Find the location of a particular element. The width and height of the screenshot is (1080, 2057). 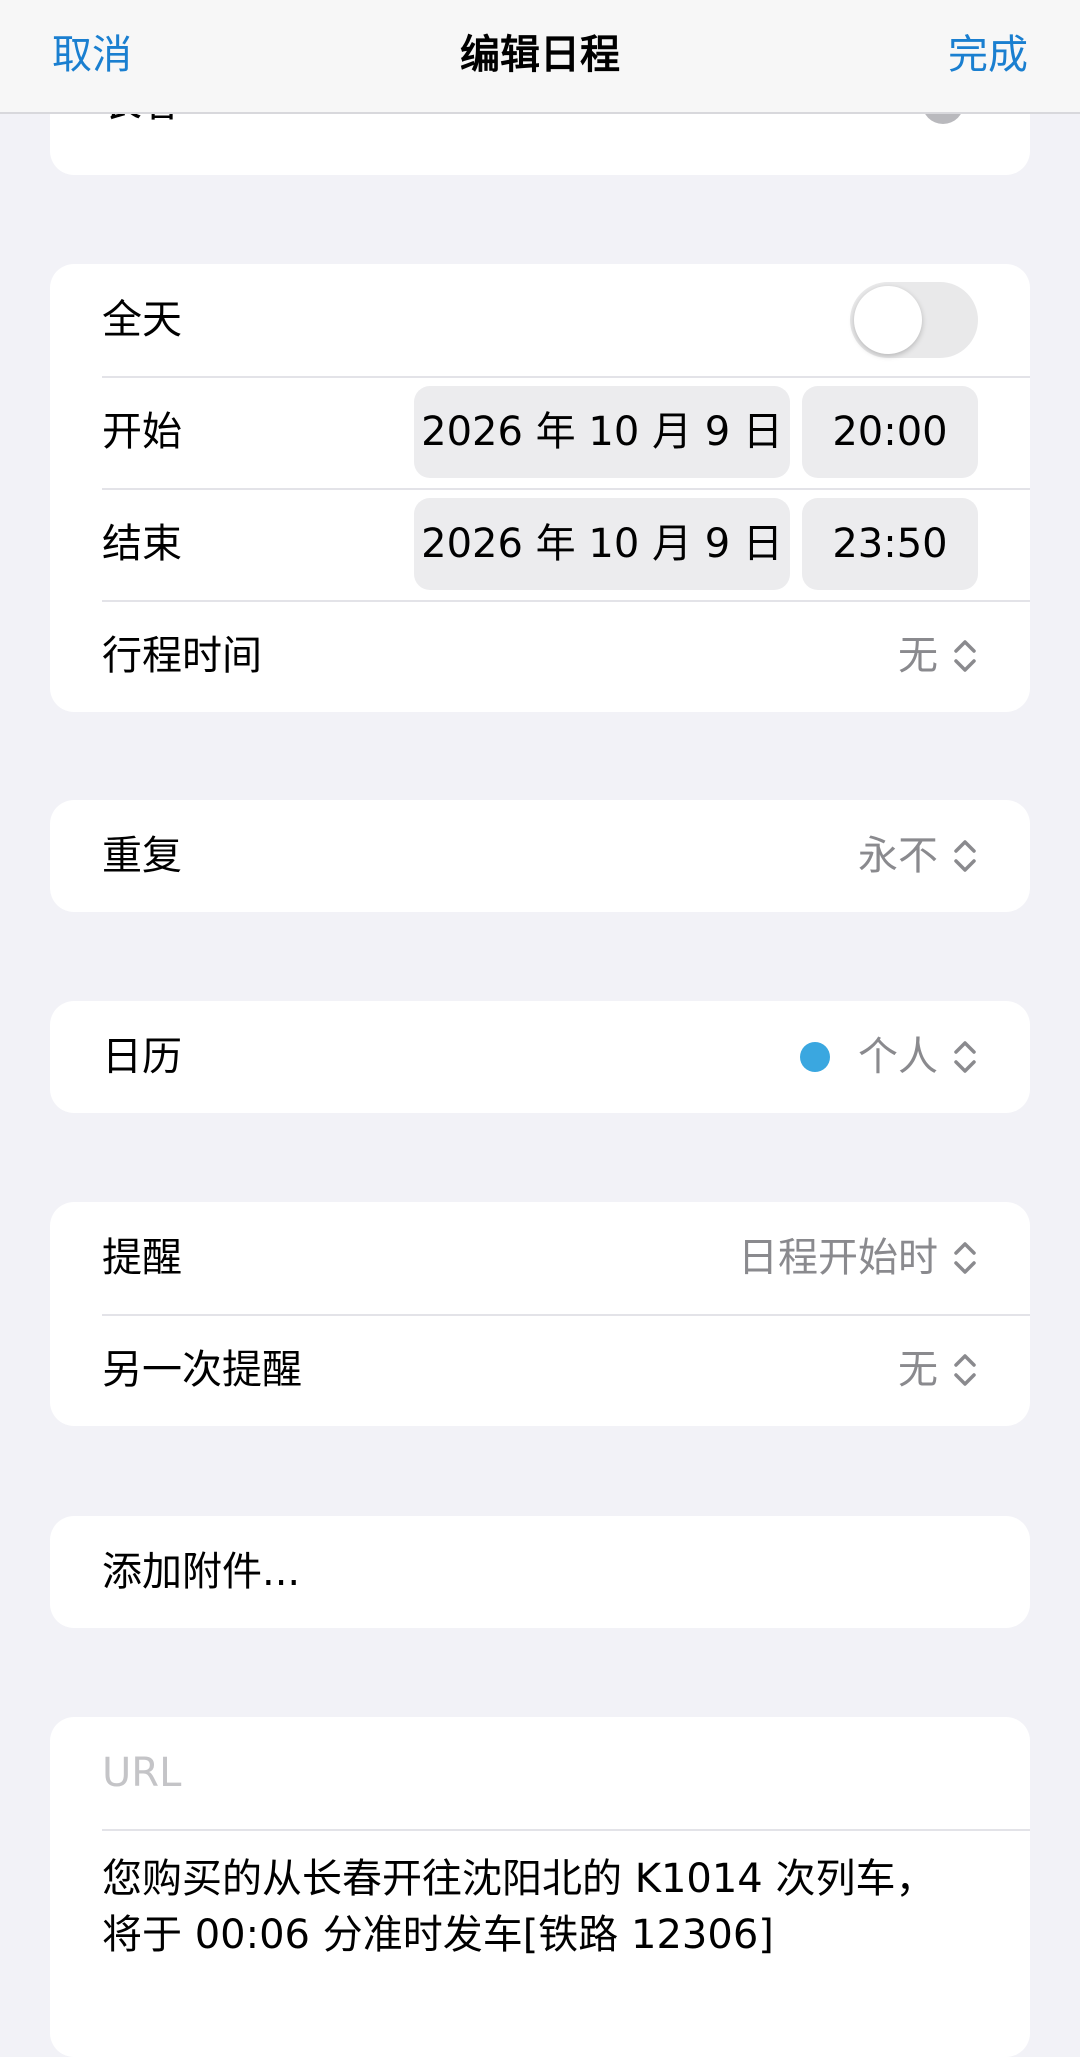

second-alert-label: 另一次提醒 is located at coordinates (202, 1370).